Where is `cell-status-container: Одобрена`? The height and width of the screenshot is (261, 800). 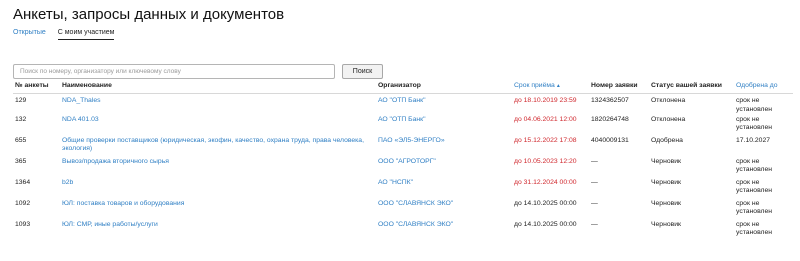 cell-status-container: Одобрена is located at coordinates (691, 146).